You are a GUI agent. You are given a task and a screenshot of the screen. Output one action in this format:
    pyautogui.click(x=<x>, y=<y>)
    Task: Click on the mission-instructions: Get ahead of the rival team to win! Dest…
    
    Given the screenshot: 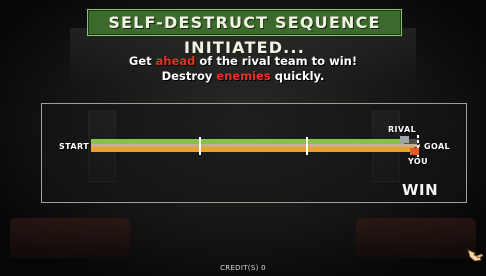 What is the action you would take?
    pyautogui.click(x=243, y=69)
    